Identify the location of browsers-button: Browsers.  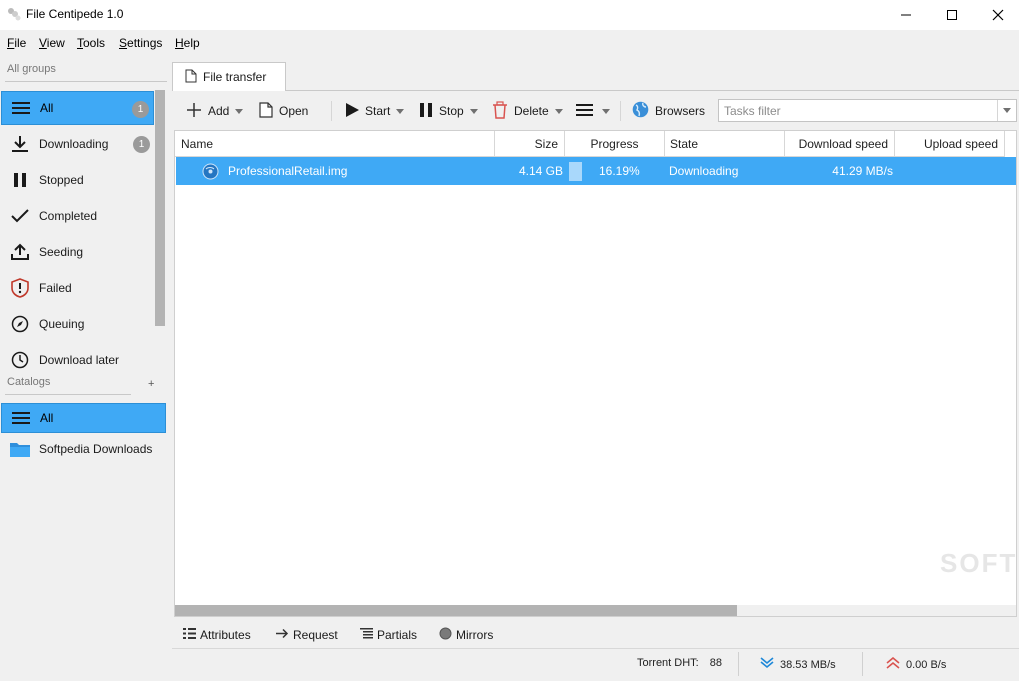
(668, 111).